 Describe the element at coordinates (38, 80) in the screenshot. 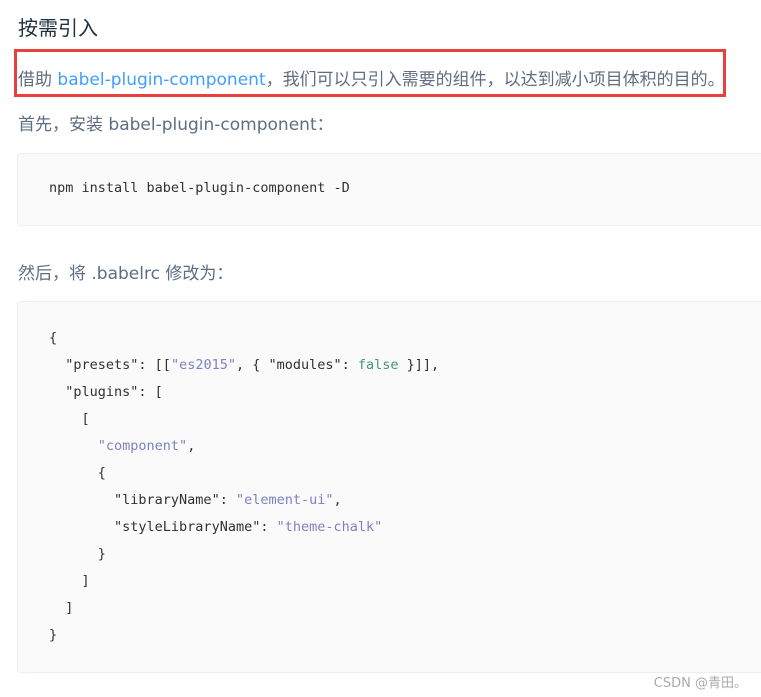

I see `intro-prefix: 借助` at that location.